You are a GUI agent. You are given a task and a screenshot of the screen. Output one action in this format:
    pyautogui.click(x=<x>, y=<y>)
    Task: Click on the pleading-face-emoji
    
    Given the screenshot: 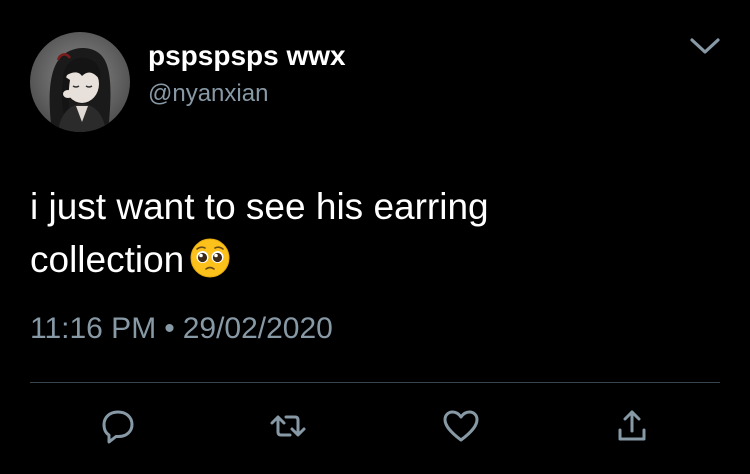 What is the action you would take?
    pyautogui.click(x=210, y=258)
    